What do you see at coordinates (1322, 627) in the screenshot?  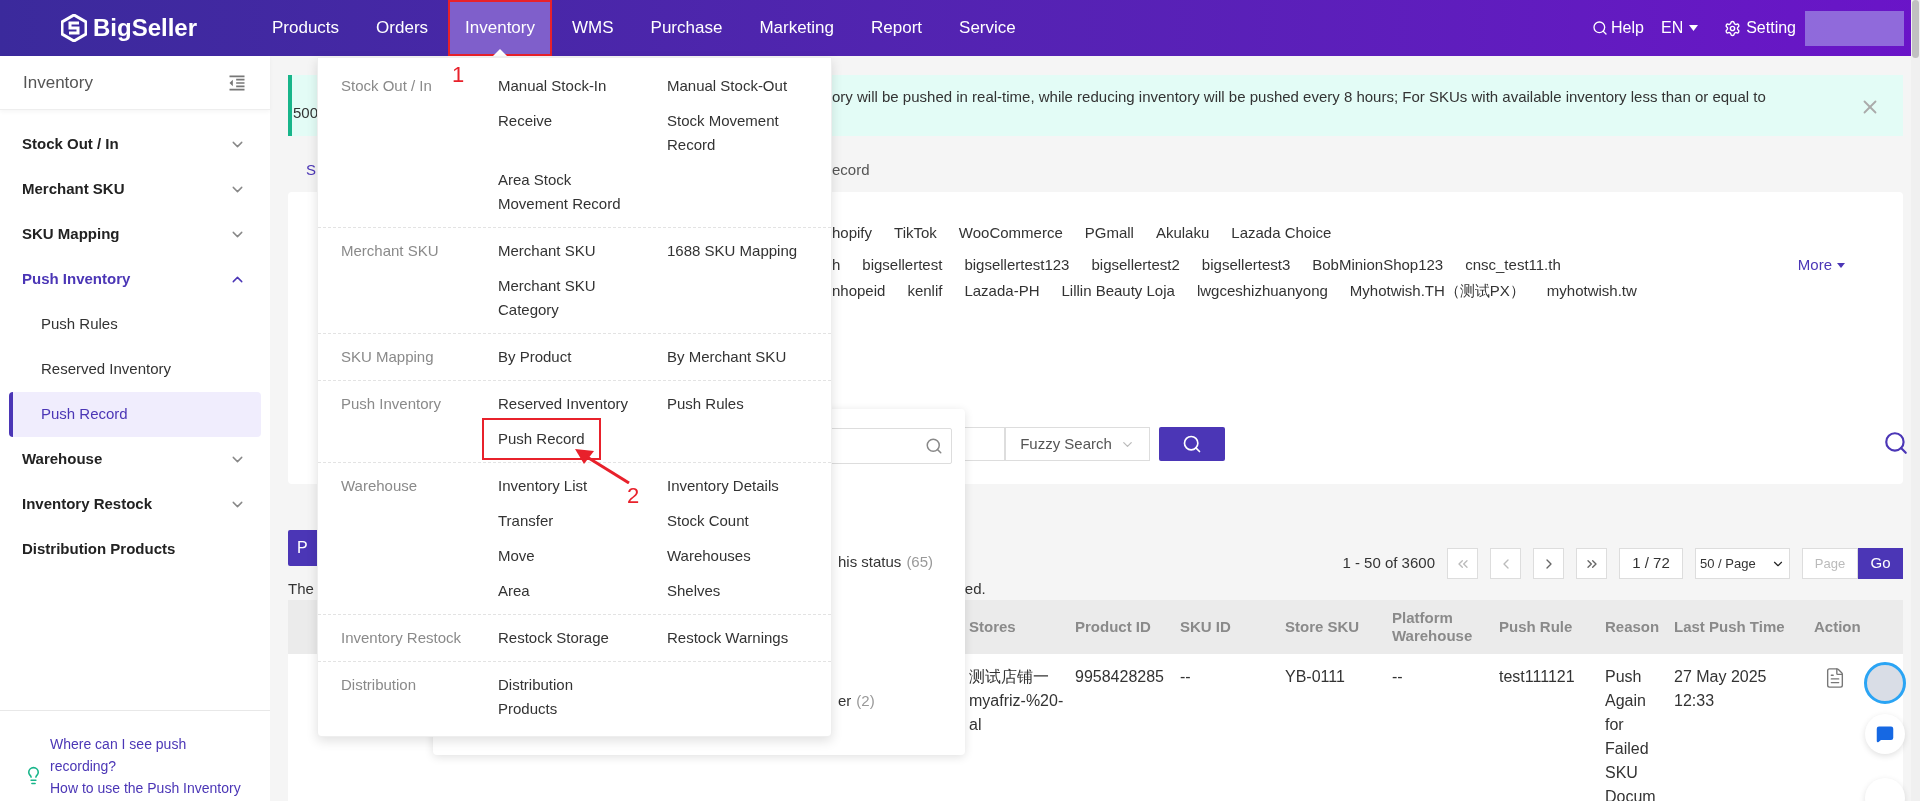 I see `column-header: Store SKU` at bounding box center [1322, 627].